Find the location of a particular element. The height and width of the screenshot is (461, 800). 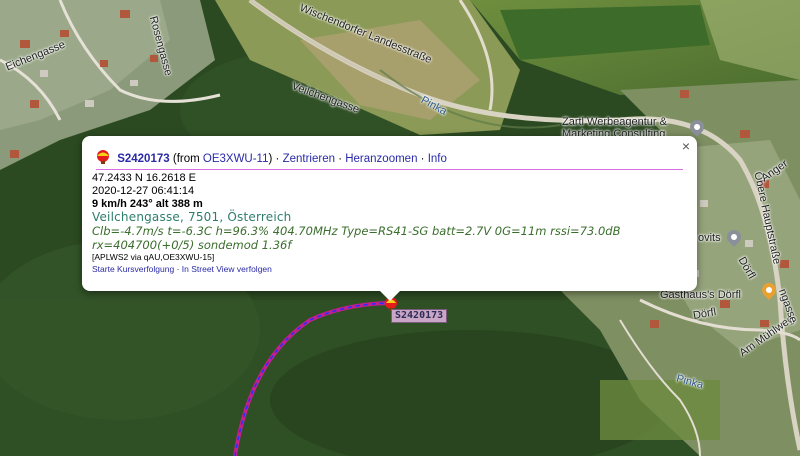

balloon-icon is located at coordinates (103, 157).